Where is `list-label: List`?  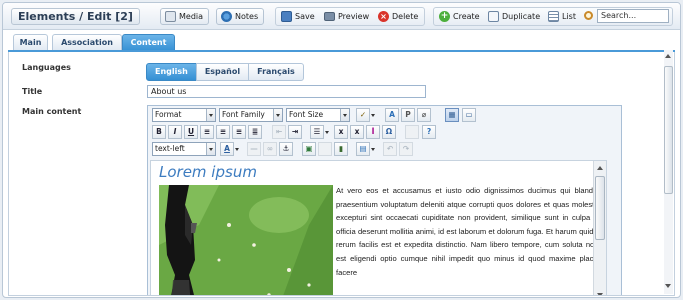 list-label: List is located at coordinates (569, 16).